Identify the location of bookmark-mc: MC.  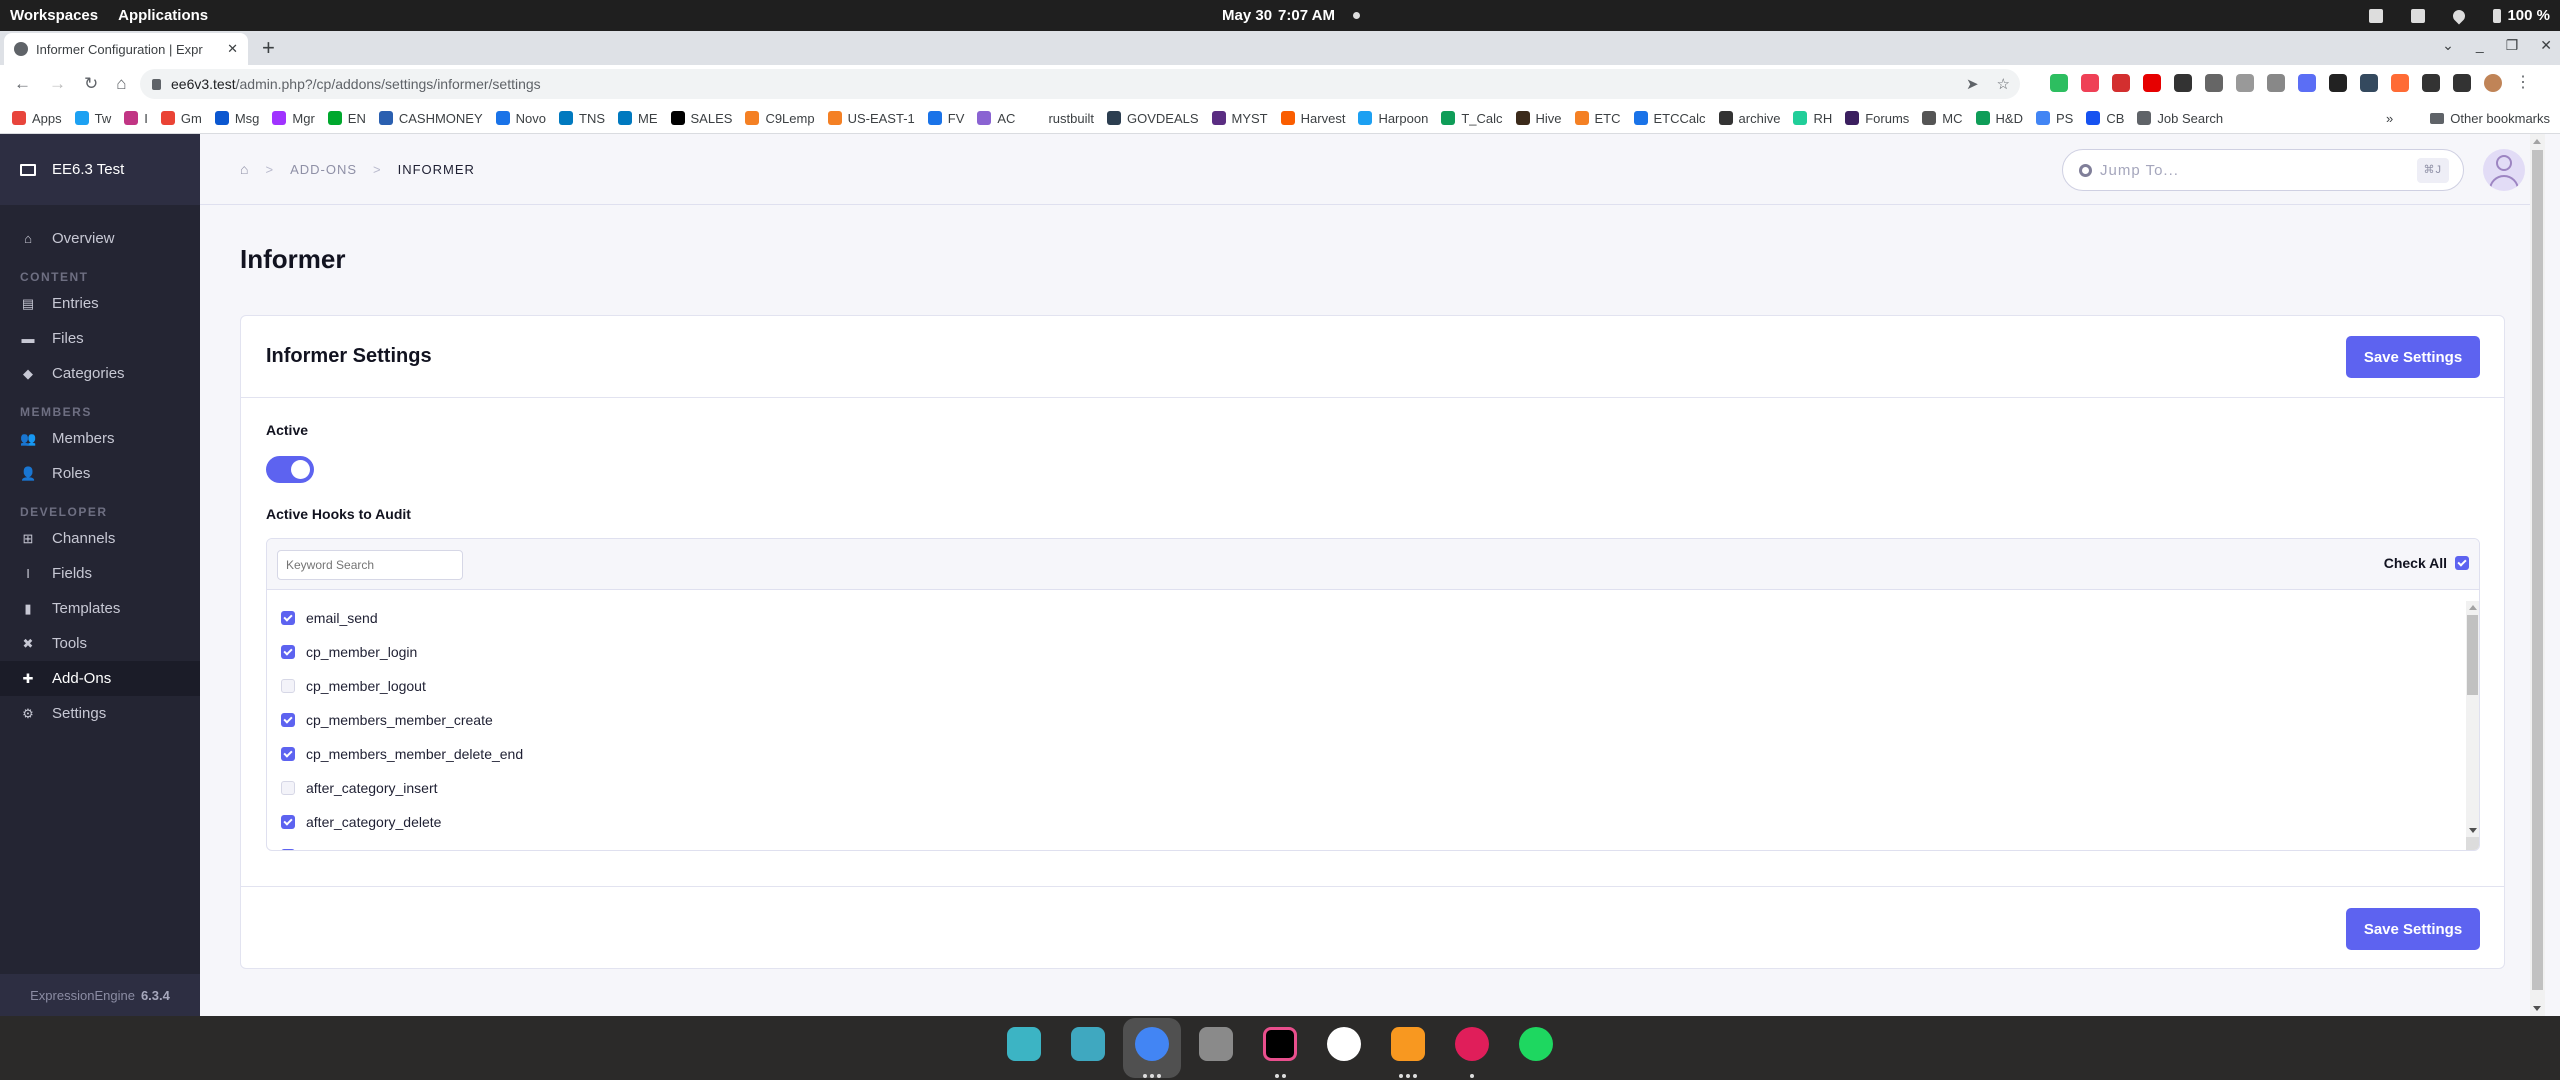
(1942, 118).